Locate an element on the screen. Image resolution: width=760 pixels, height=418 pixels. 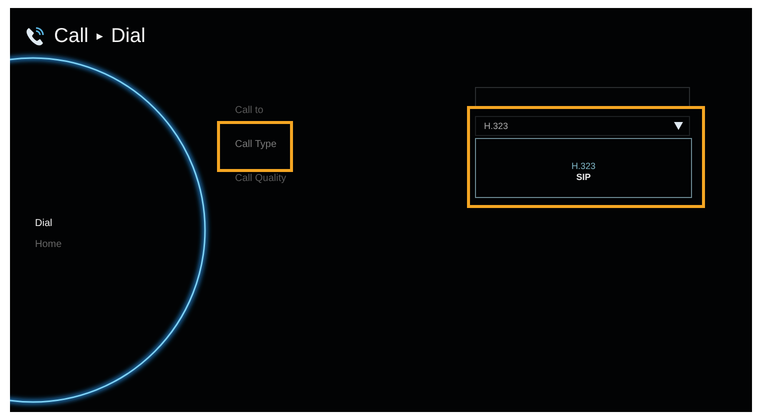
dropdown-option: H.323 is located at coordinates (583, 166).